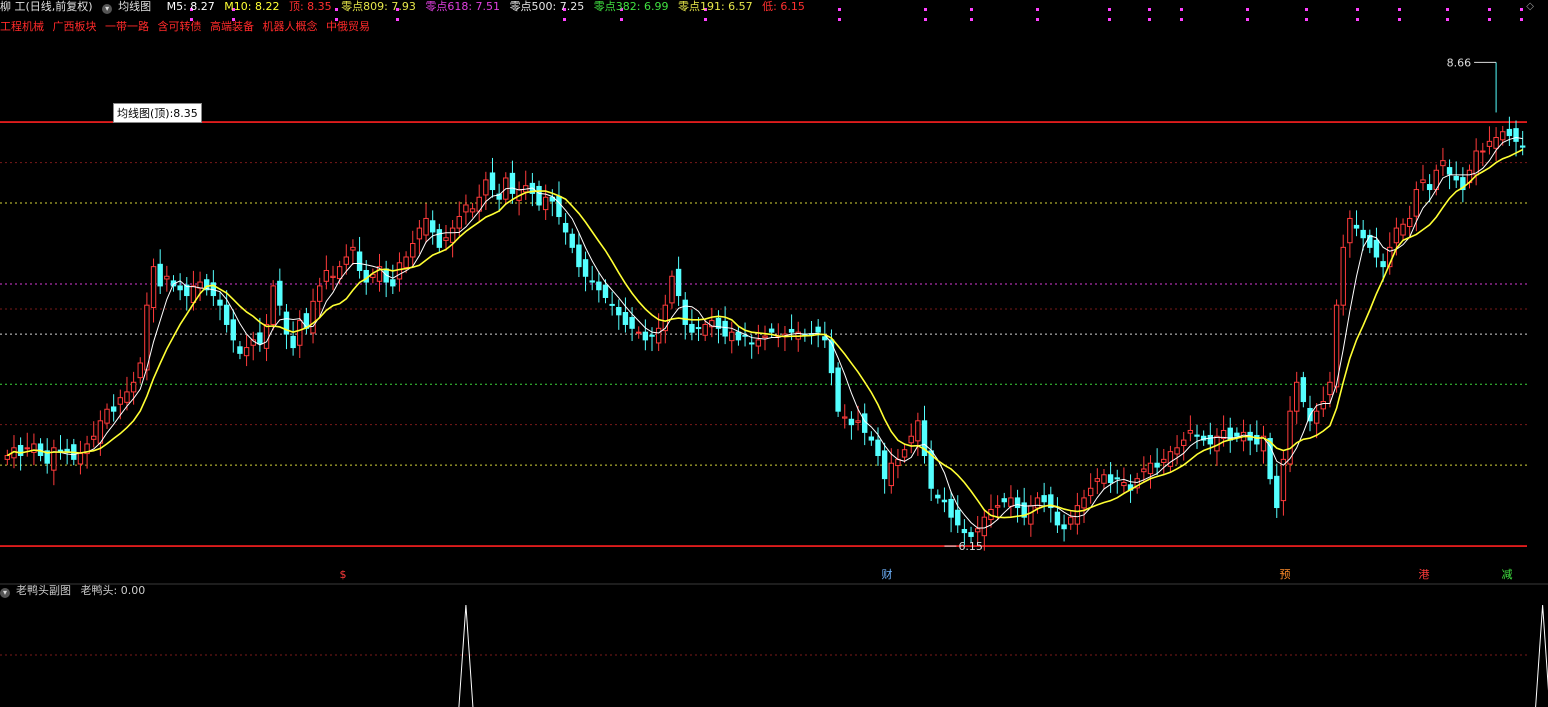 This screenshot has height=707, width=1548. I want to click on tag: 广西板块, so click(75, 26).